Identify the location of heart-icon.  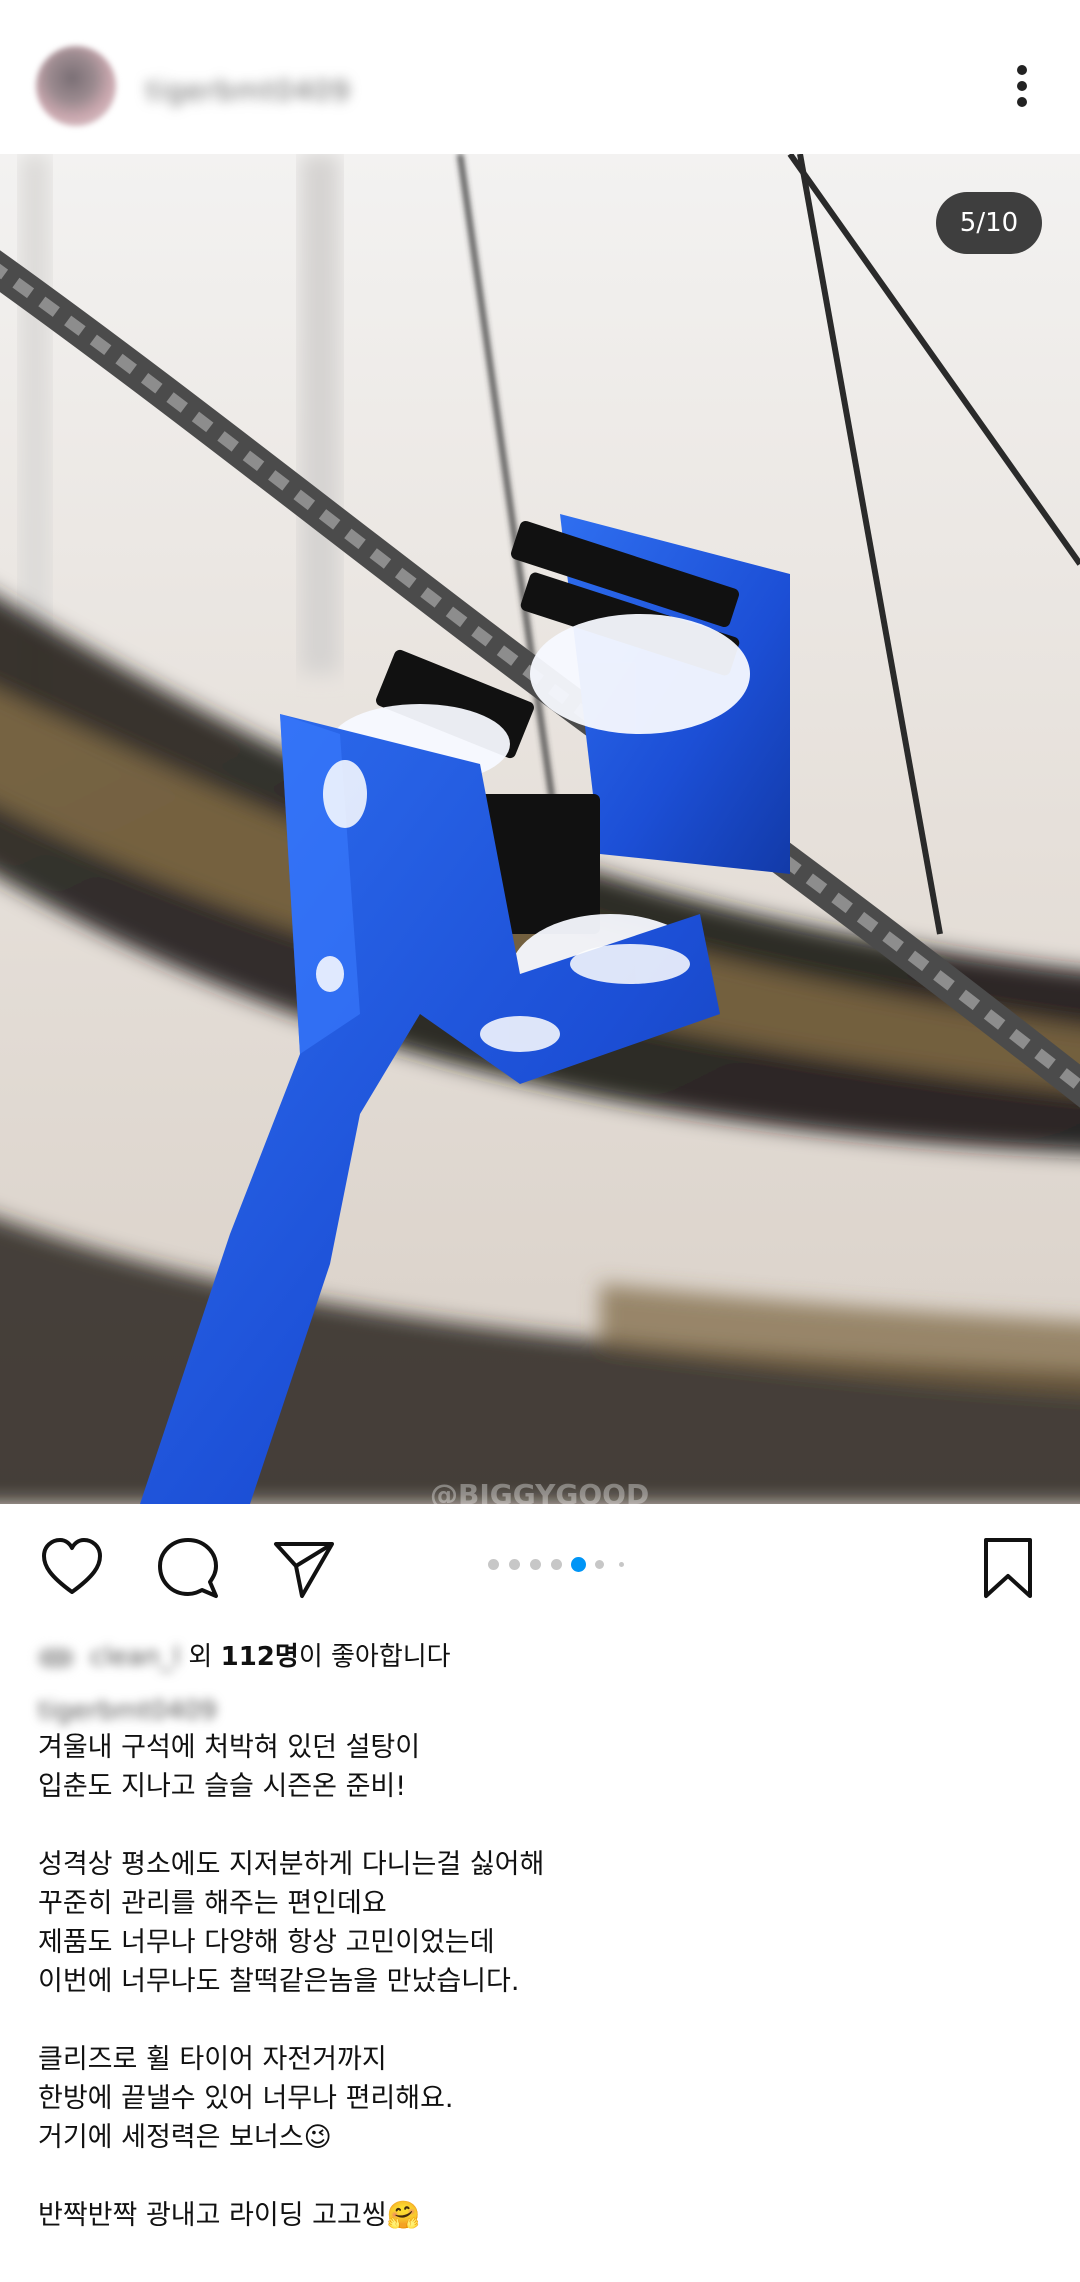
(72, 1568).